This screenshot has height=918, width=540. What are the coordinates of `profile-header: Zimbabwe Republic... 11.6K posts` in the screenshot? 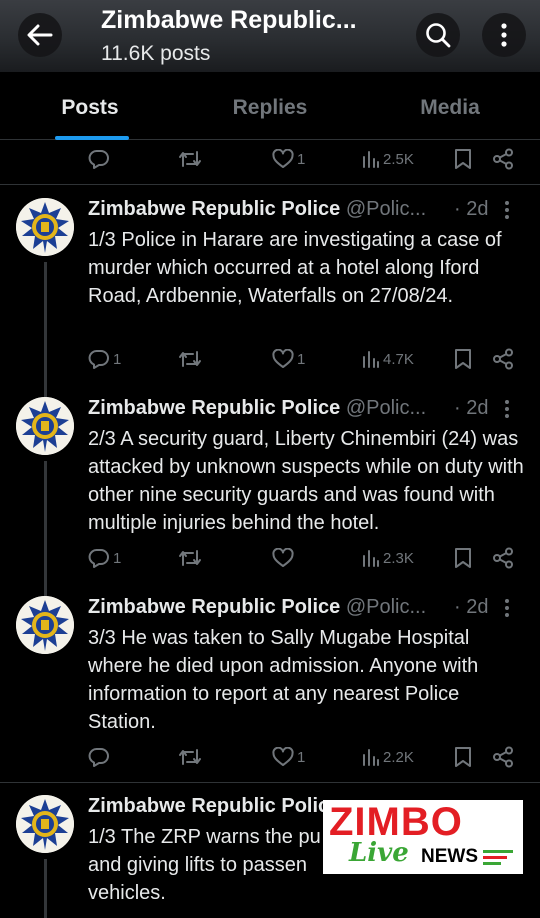 It's located at (270, 36).